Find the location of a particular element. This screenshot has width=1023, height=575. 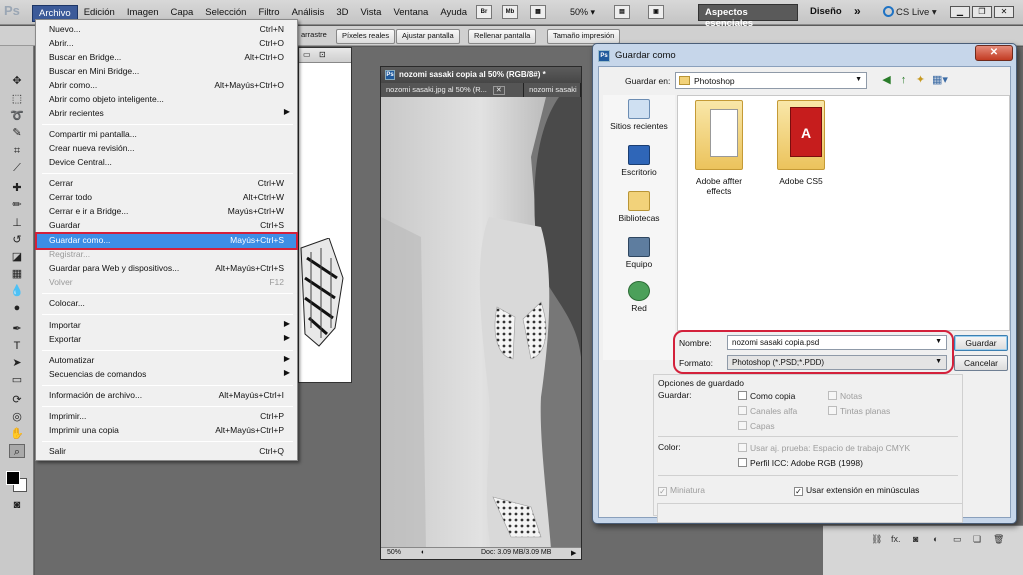

menu-item-cerrar-bridge: Cerrar e ir a Bridge... Mayús+Ctrl+W is located at coordinates (166, 212).